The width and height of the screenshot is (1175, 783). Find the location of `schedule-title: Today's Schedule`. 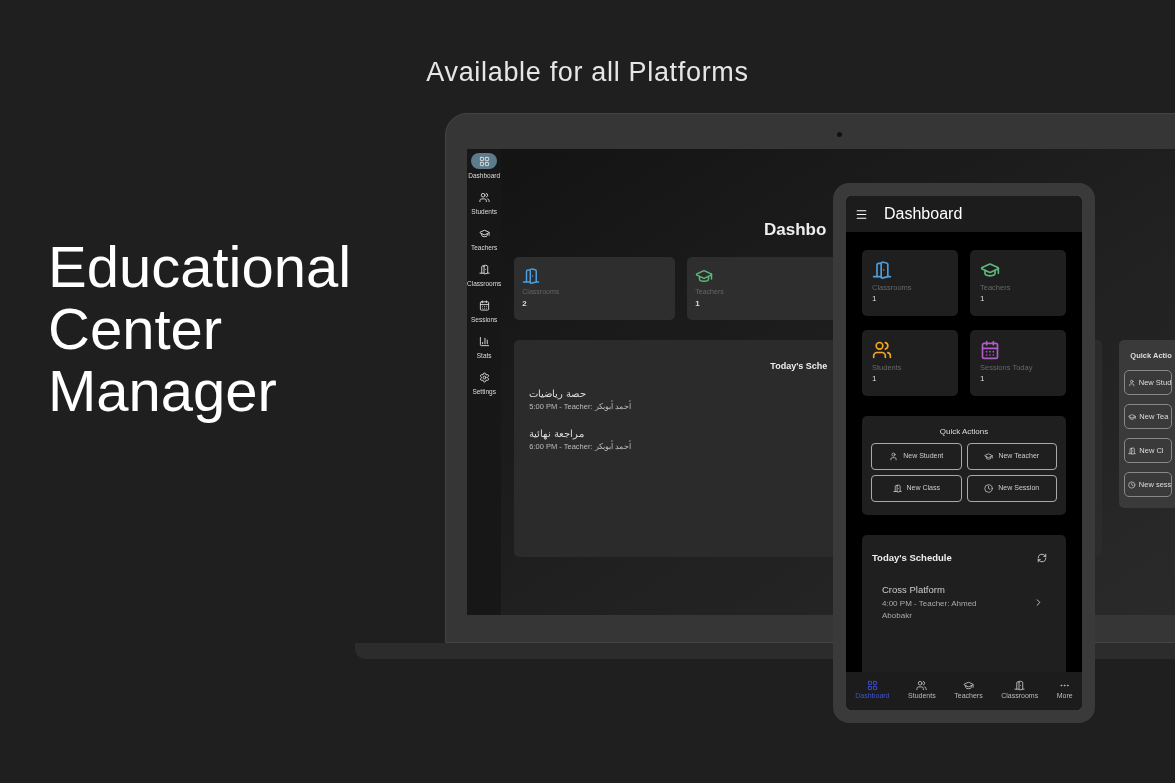

schedule-title: Today's Schedule is located at coordinates (912, 558).